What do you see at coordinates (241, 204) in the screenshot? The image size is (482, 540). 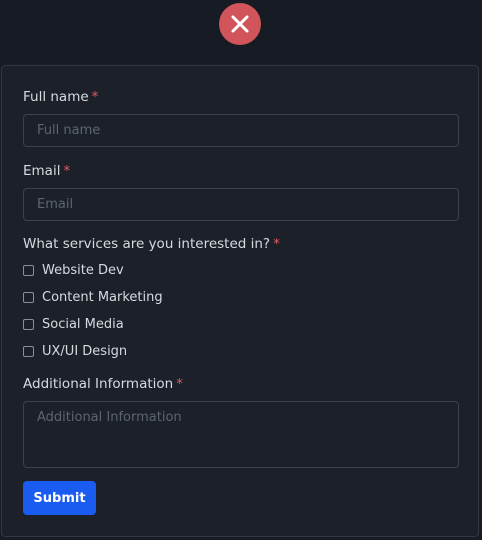 I see `email-input` at bounding box center [241, 204].